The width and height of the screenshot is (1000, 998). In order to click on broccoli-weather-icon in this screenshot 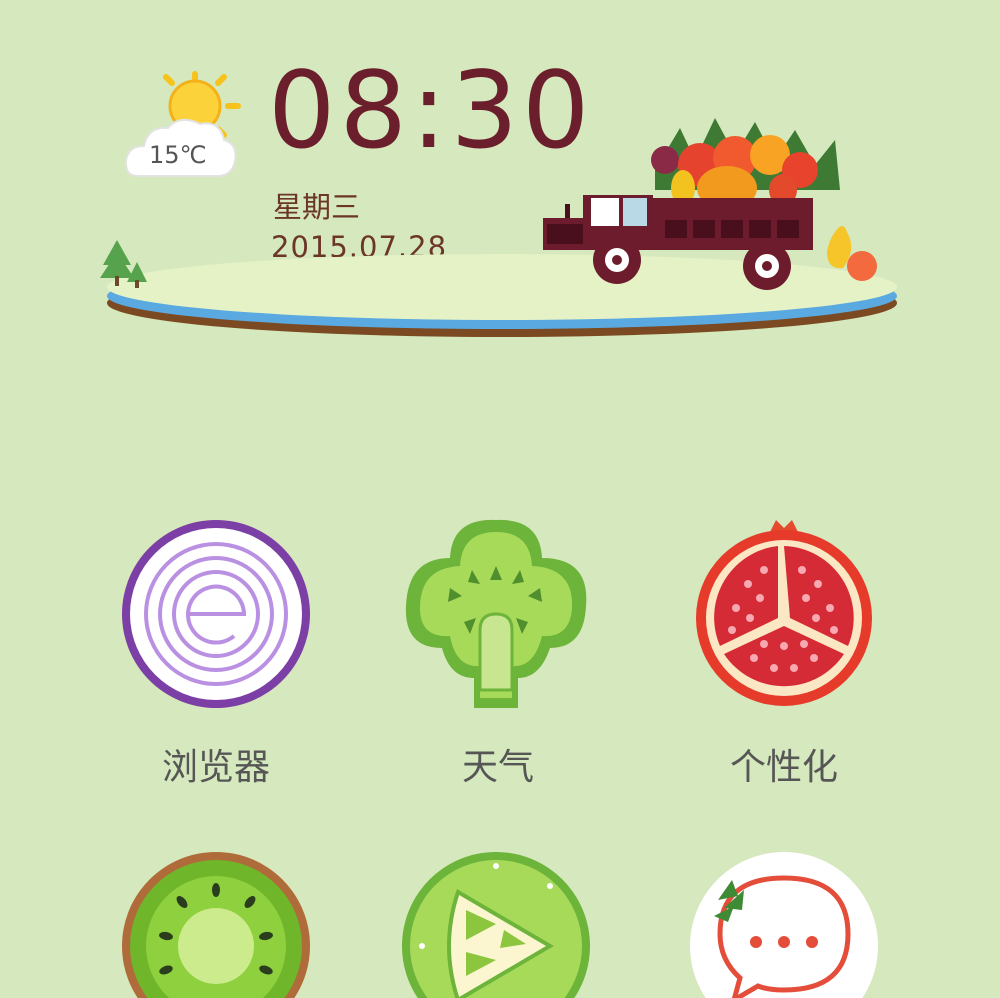, I will do `click(496, 614)`.